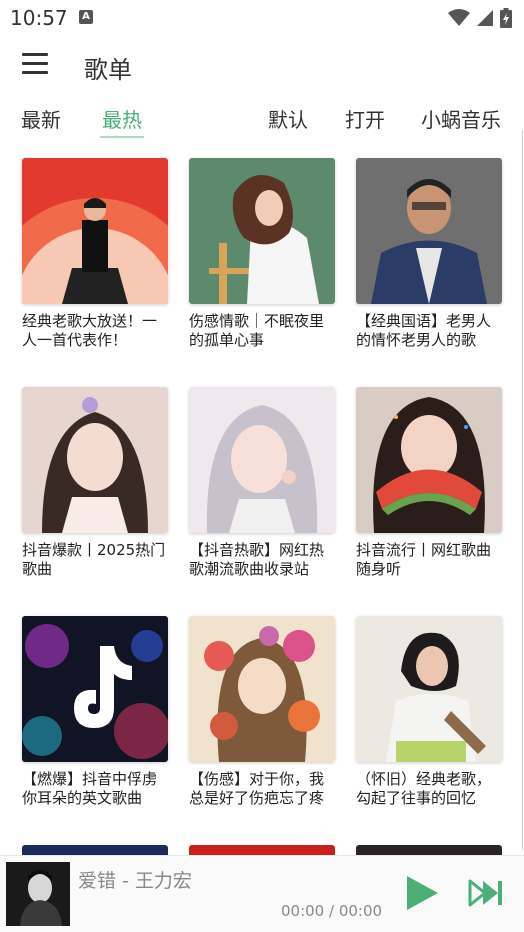 The height and width of the screenshot is (932, 524). What do you see at coordinates (38, 894) in the screenshot?
I see `now-playing-cover` at bounding box center [38, 894].